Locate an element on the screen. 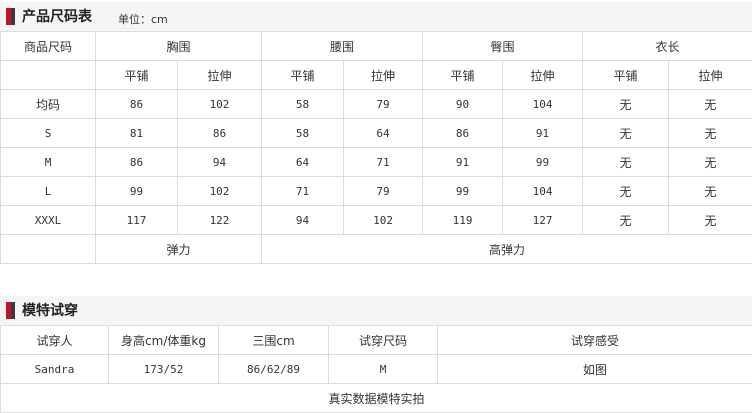  size-label: M is located at coordinates (48, 162).